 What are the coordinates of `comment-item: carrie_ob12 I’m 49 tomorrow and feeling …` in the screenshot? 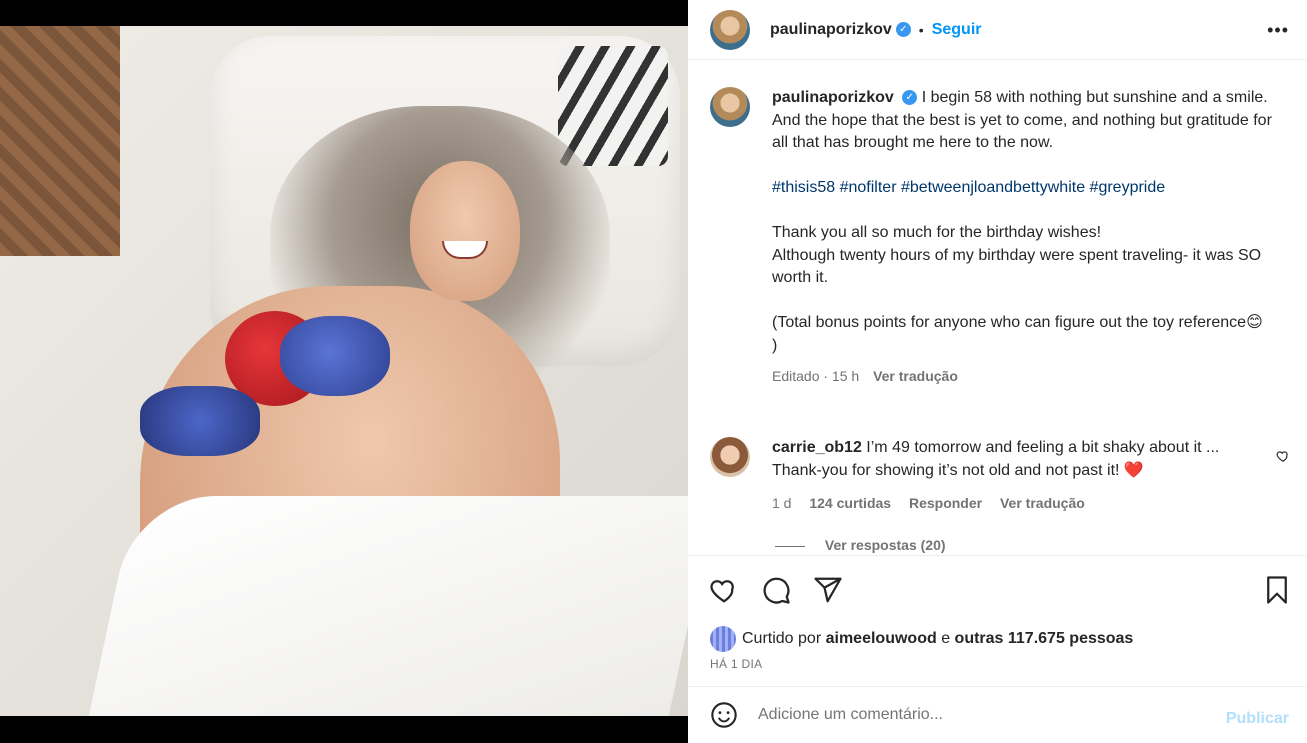 It's located at (1000, 476).